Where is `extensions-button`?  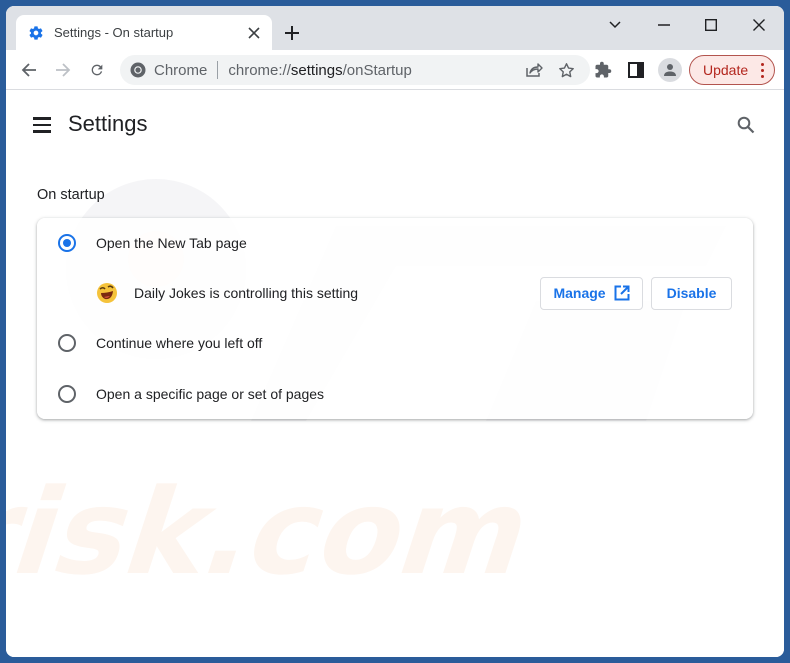 extensions-button is located at coordinates (603, 70).